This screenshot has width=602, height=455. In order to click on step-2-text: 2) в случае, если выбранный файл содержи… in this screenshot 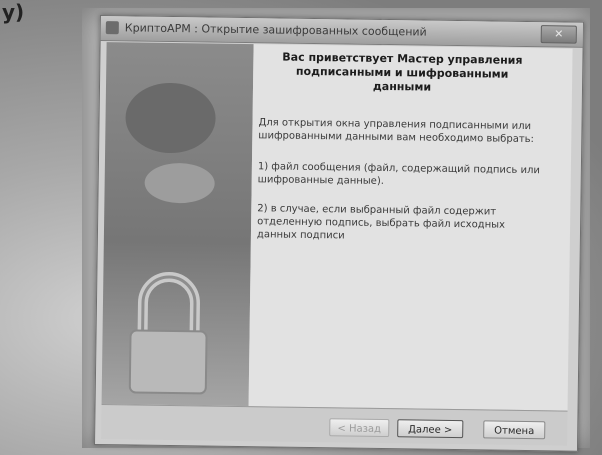, I will do `click(381, 222)`.